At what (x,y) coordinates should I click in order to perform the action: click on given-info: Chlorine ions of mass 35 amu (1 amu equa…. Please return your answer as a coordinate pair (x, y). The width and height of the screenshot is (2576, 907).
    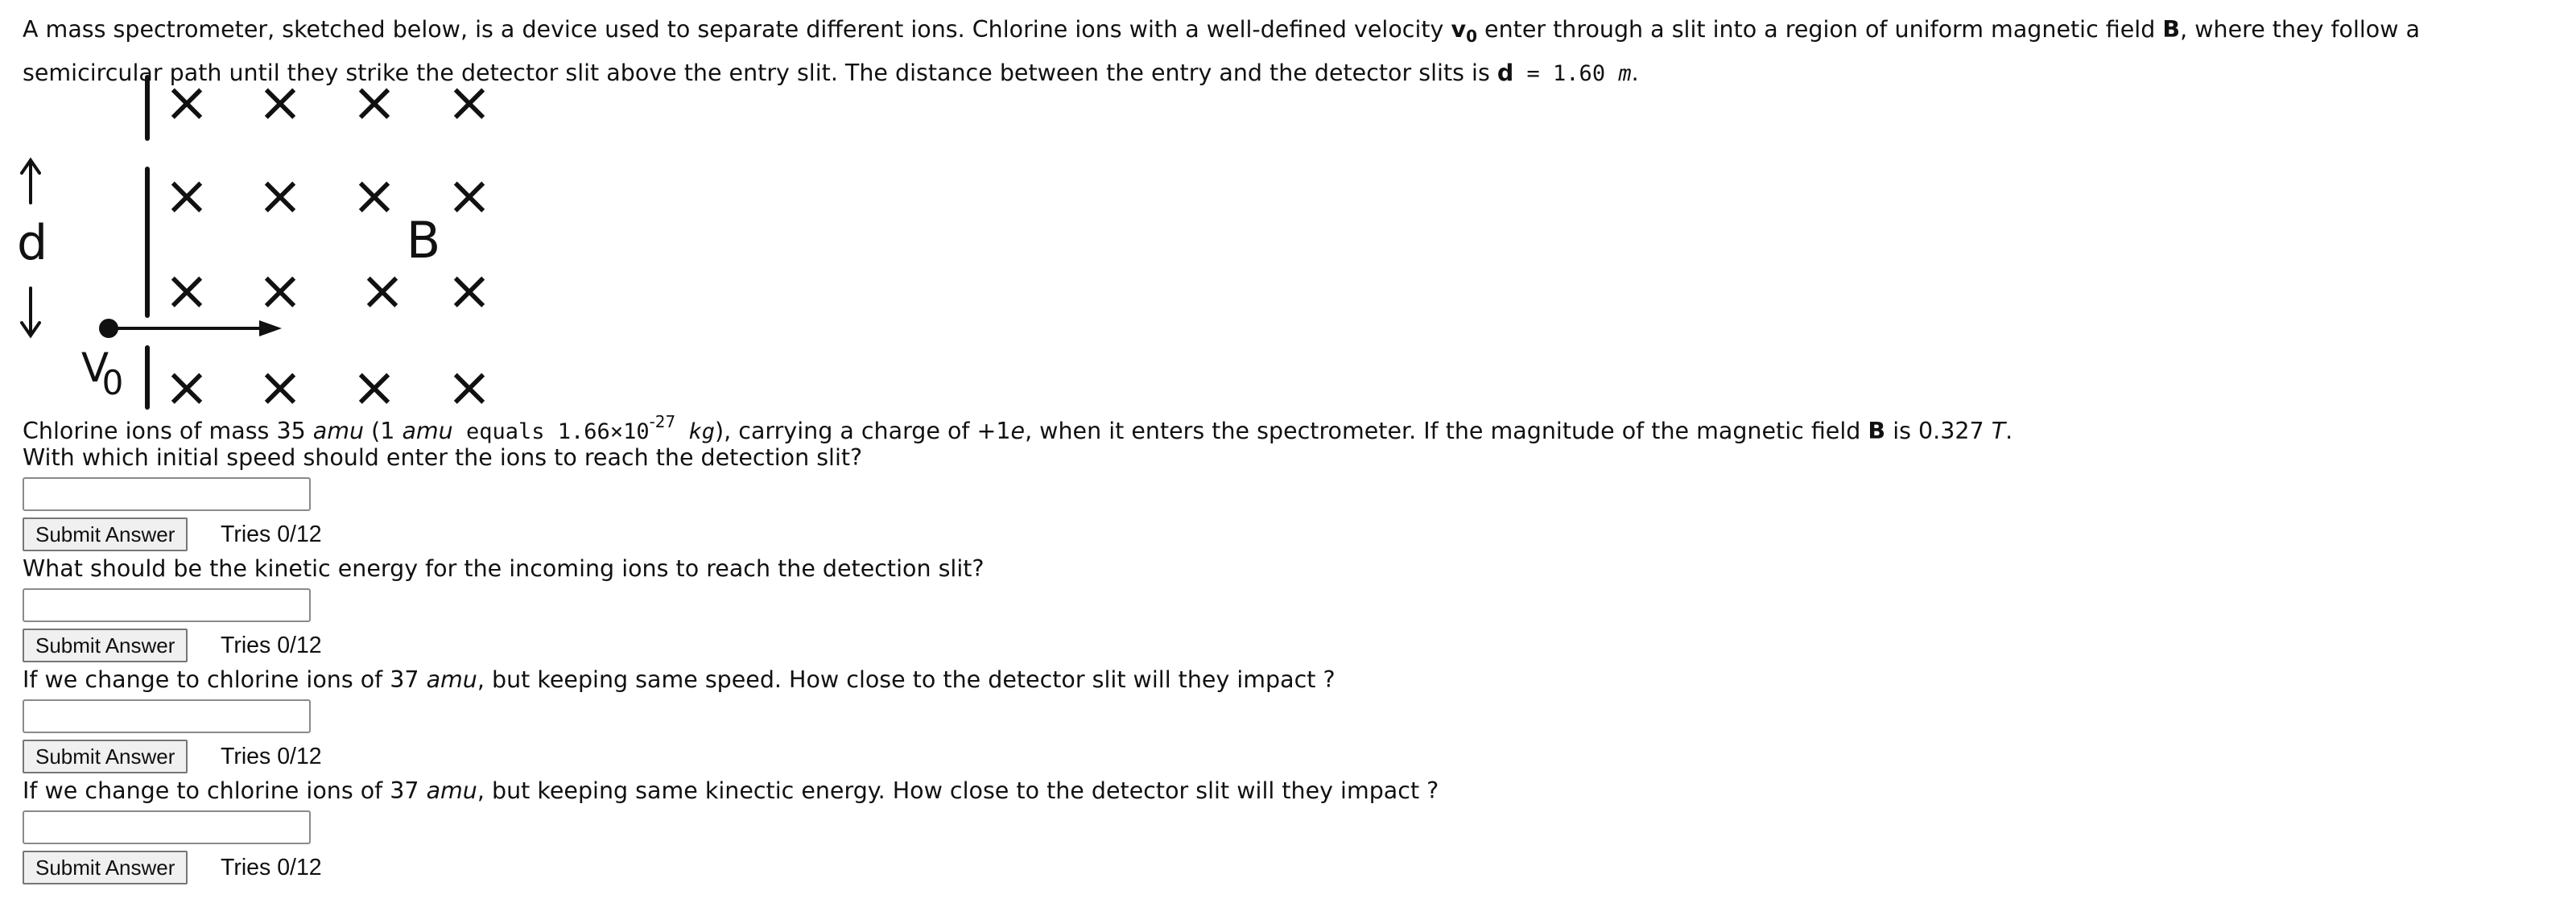
    Looking at the image, I should click on (1018, 428).